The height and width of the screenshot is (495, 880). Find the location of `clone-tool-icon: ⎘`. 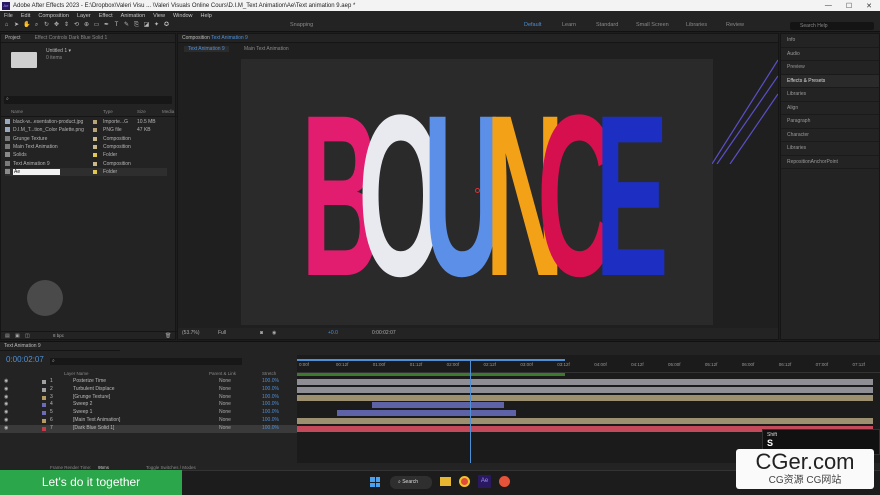

clone-tool-icon: ⎘ is located at coordinates (136, 25).